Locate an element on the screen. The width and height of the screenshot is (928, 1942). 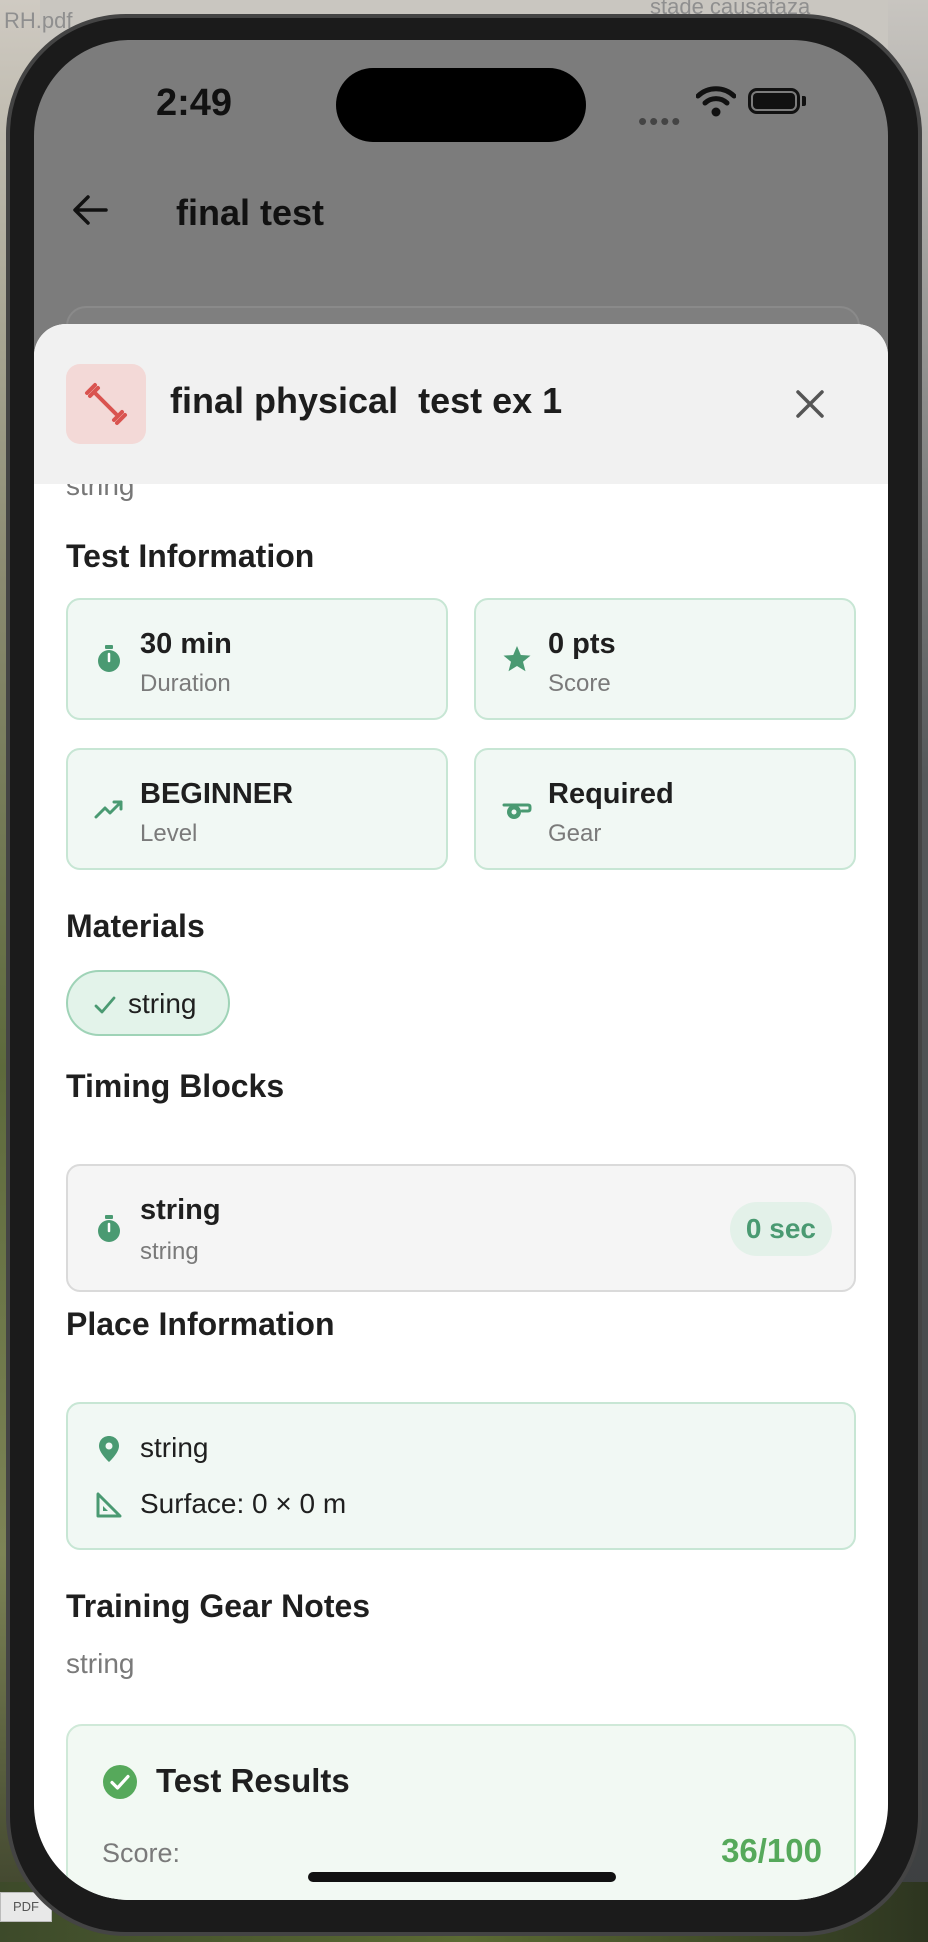
results-score-value: 36/100 is located at coordinates (771, 1850).